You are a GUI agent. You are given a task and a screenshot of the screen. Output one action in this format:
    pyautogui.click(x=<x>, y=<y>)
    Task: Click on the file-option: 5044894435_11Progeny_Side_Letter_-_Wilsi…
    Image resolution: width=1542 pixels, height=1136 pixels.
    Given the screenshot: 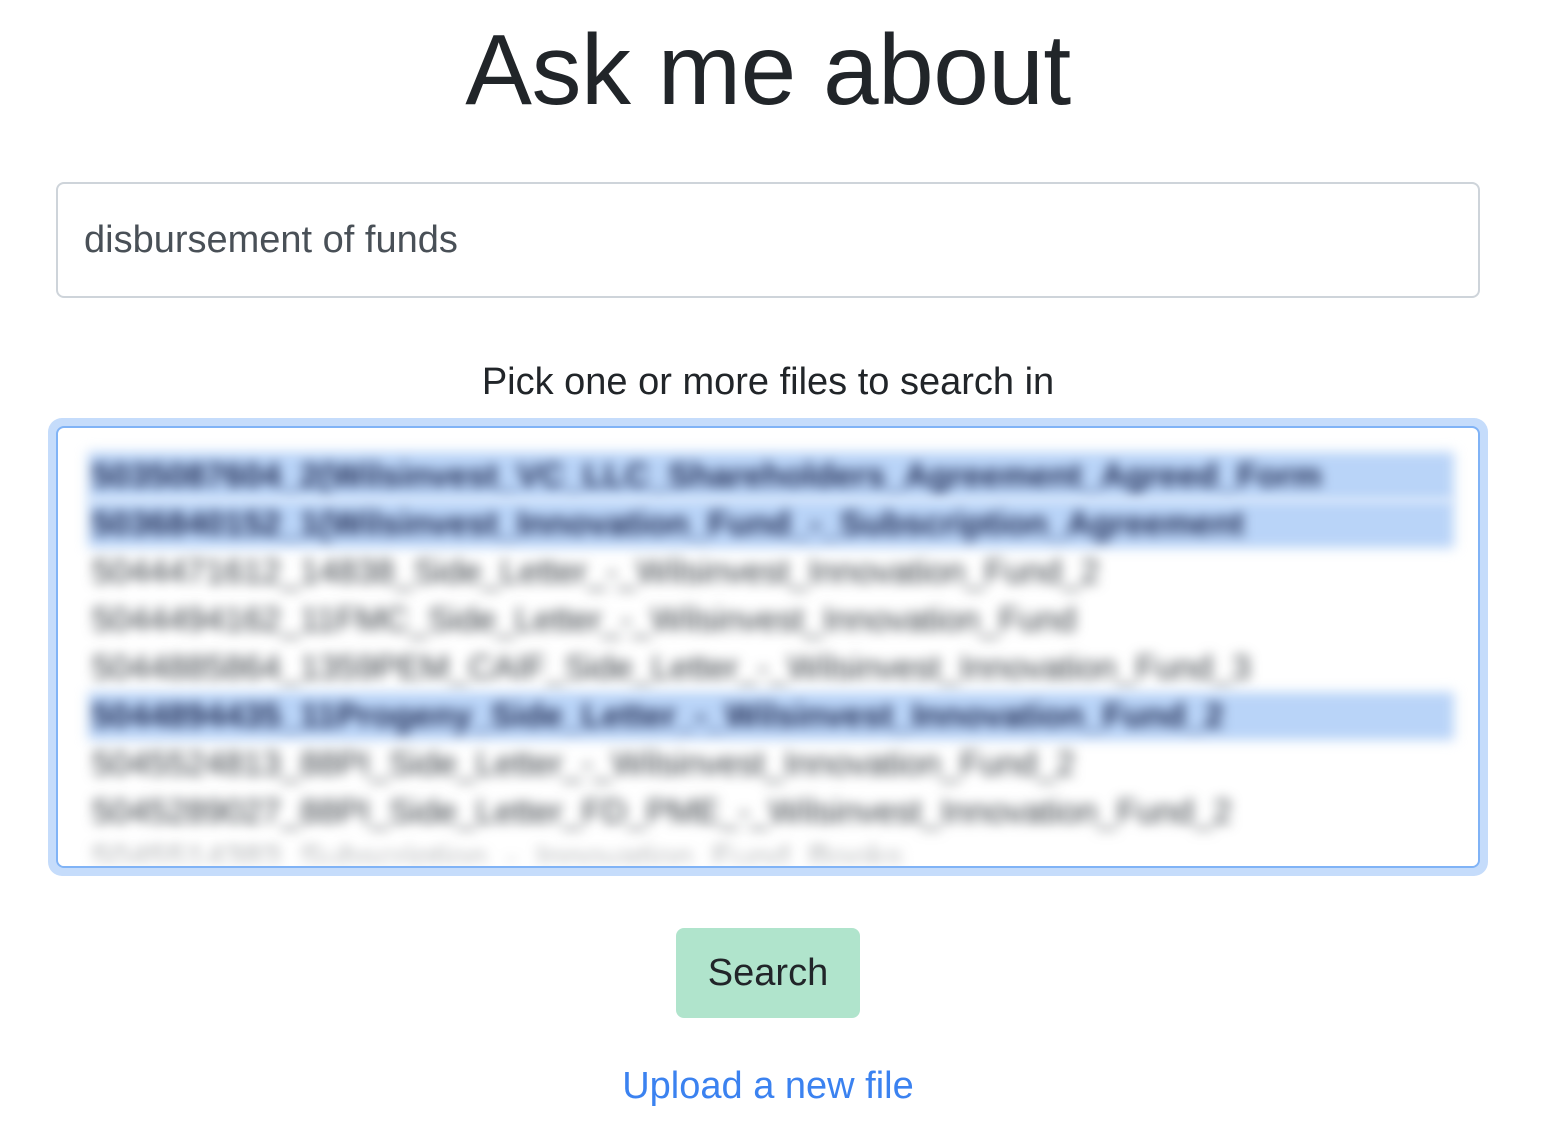 What is the action you would take?
    pyautogui.click(x=771, y=716)
    